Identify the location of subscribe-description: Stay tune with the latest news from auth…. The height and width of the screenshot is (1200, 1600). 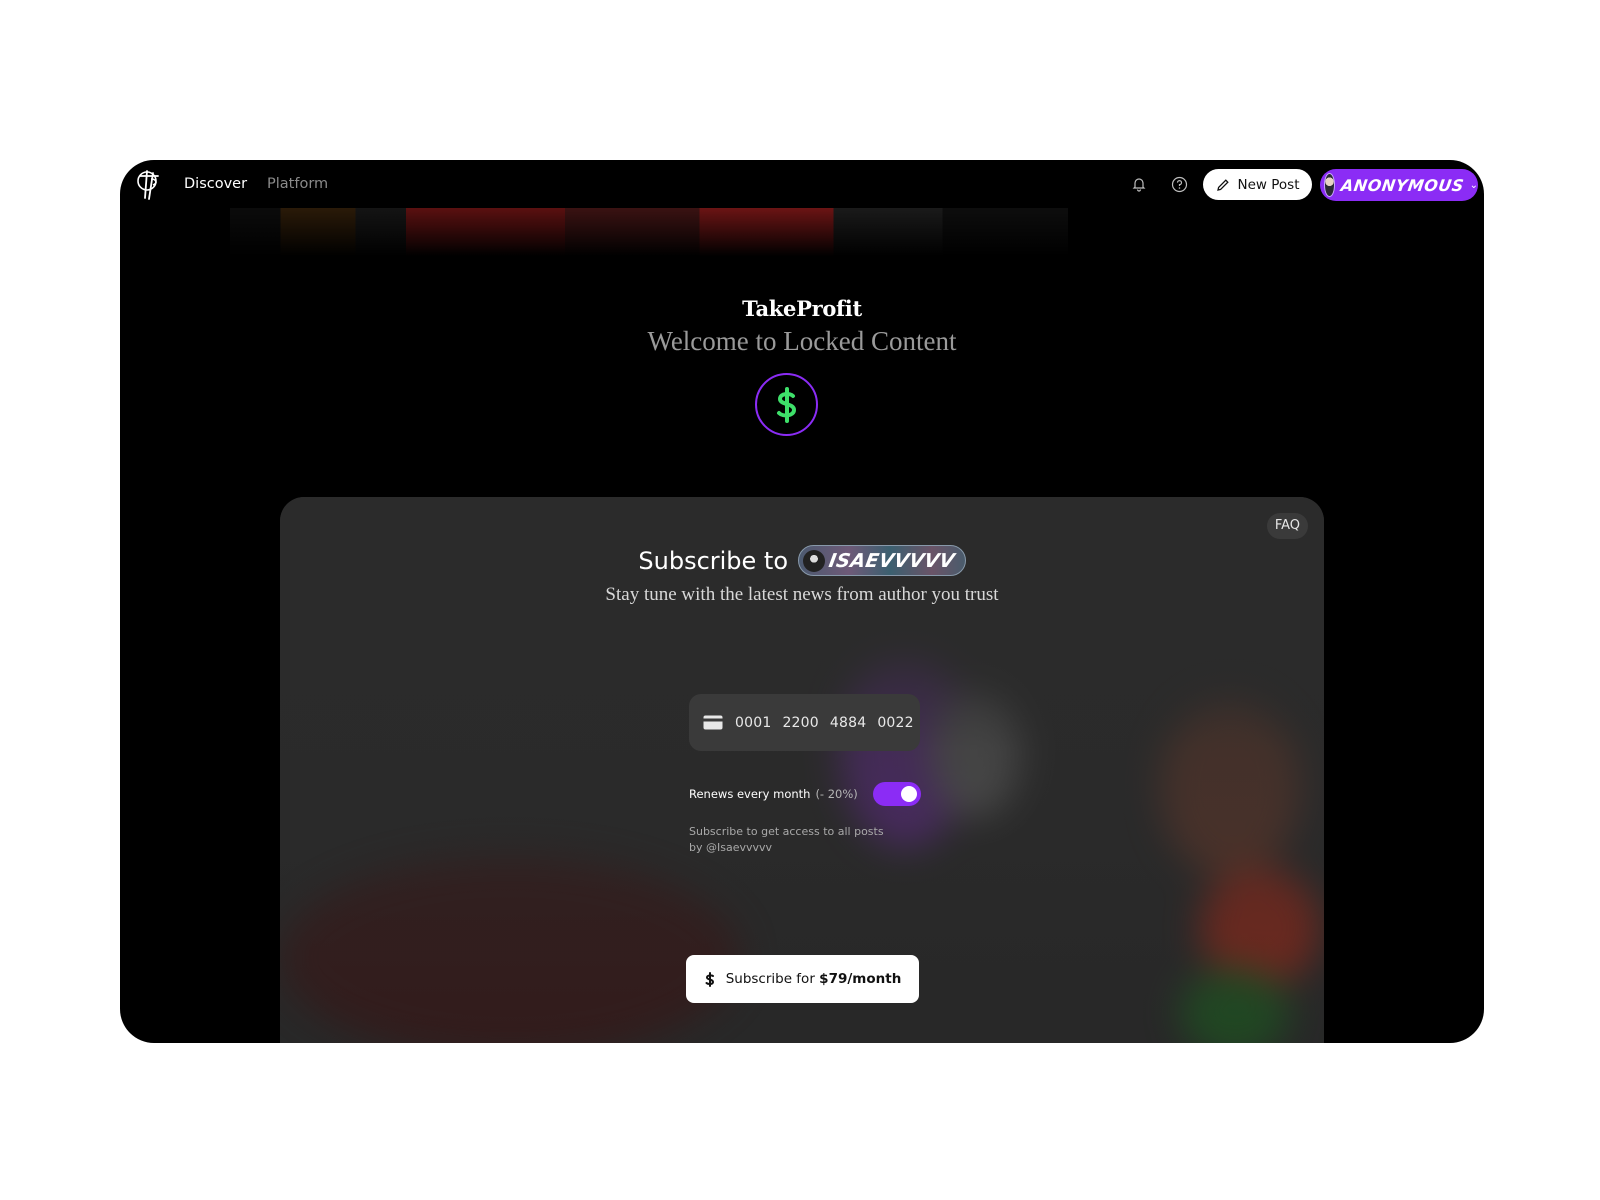
(802, 594).